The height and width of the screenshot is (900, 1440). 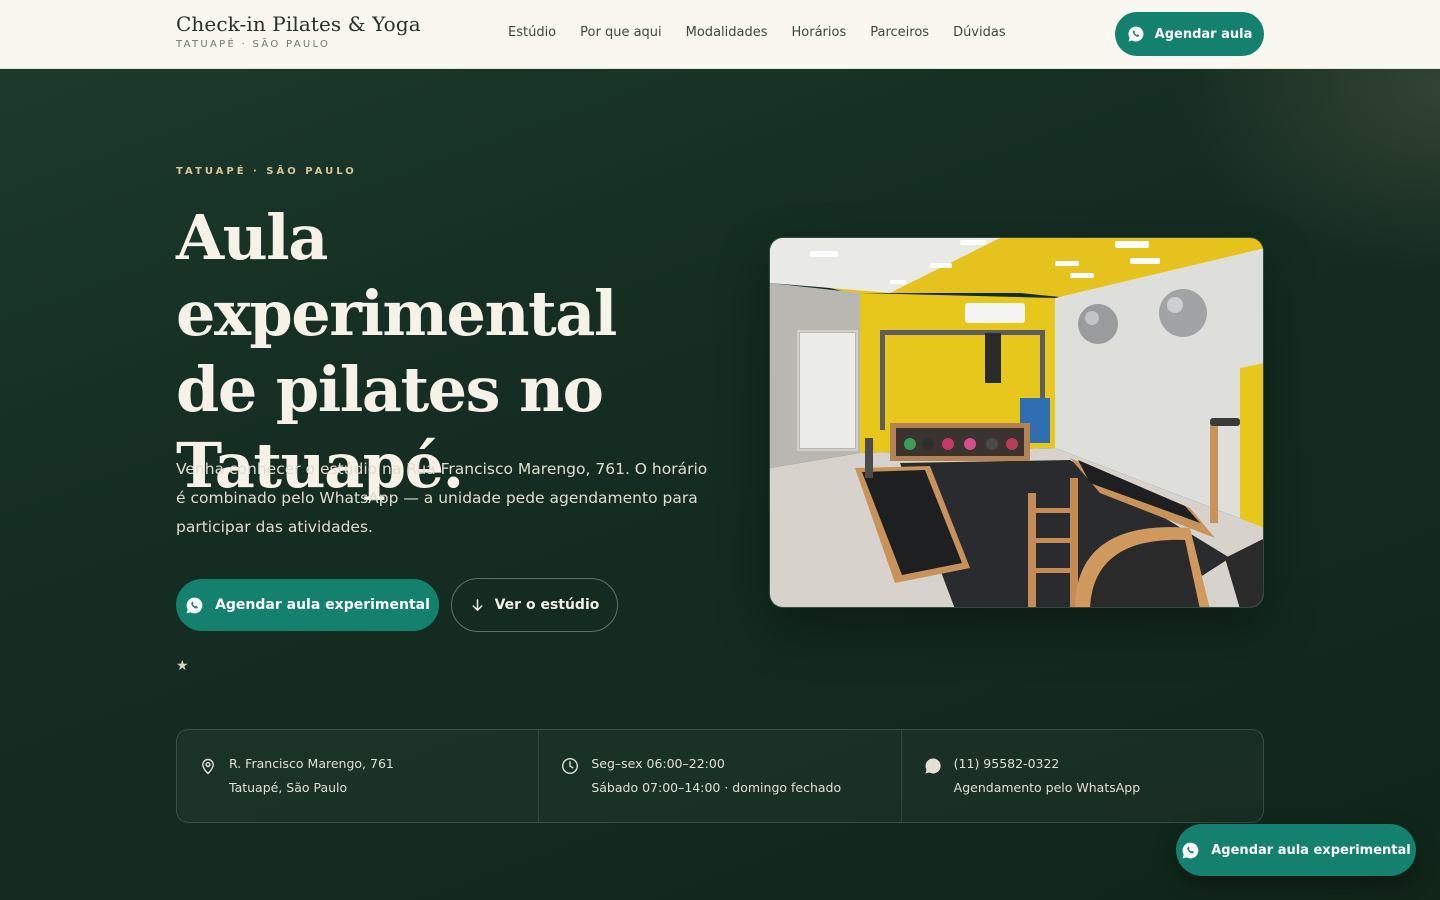 I want to click on nav-link-parceiros: Parceiros, so click(x=899, y=33).